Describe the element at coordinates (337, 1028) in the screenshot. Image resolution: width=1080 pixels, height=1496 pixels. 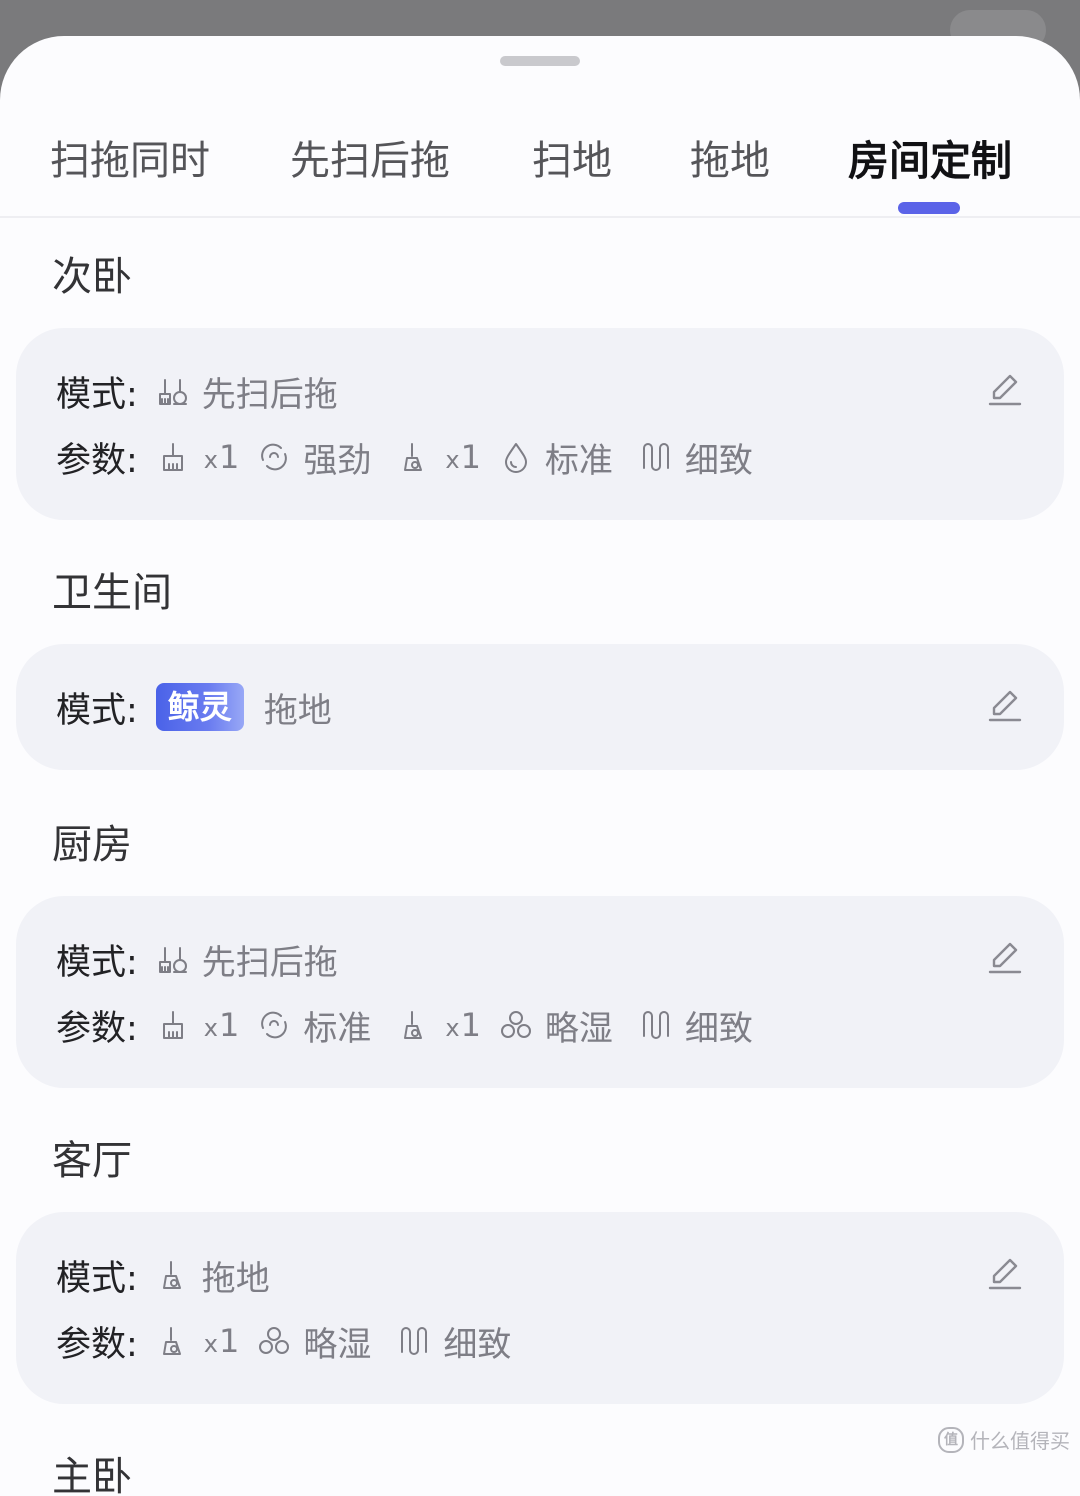
I see `suction-value: 标准` at that location.